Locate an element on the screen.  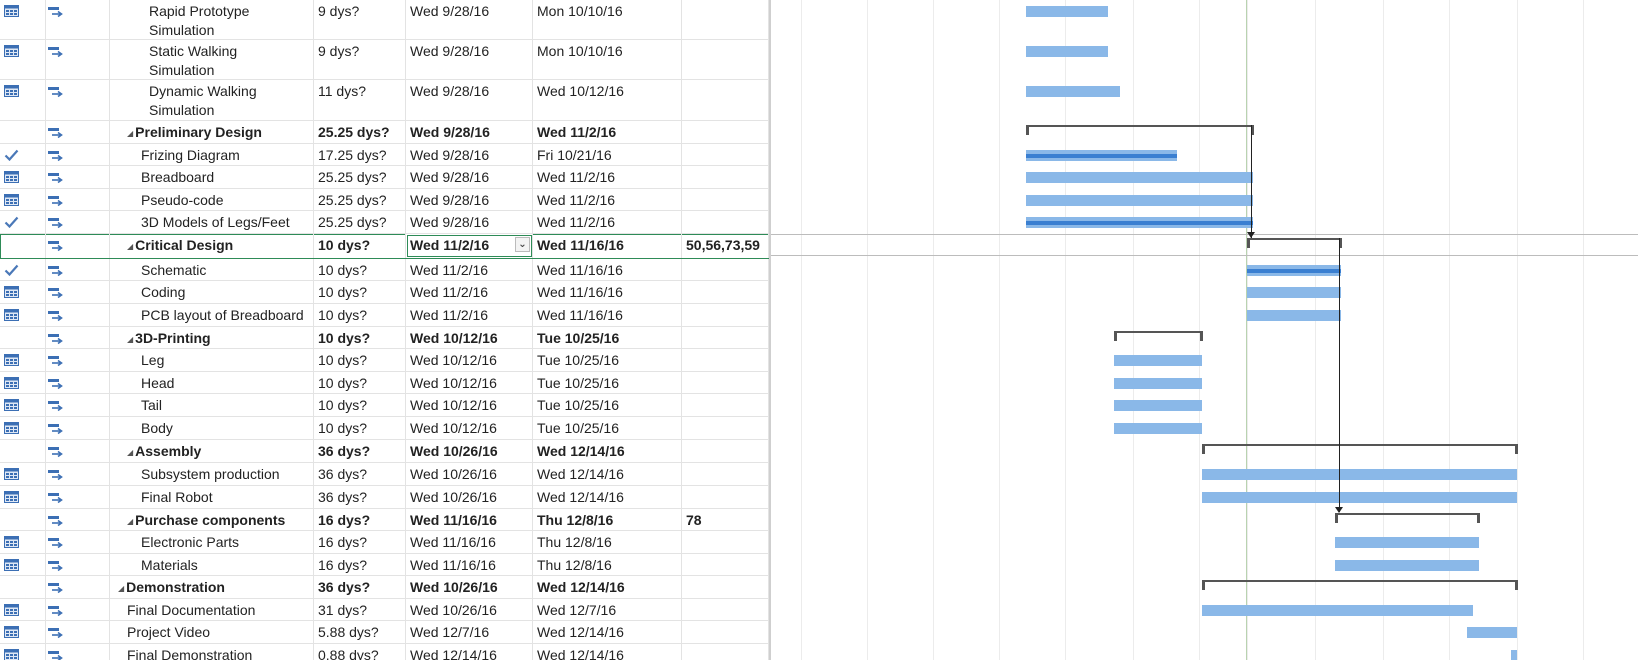
task-row: Leg 10 dys? Wed 10/12/16 Tue 10/25/16 is located at coordinates (384, 360).